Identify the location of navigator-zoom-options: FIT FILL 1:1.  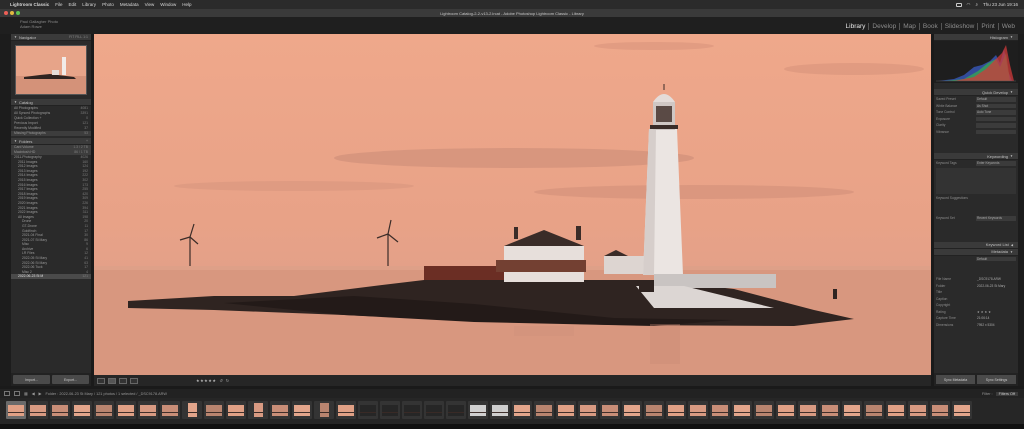
(78, 37).